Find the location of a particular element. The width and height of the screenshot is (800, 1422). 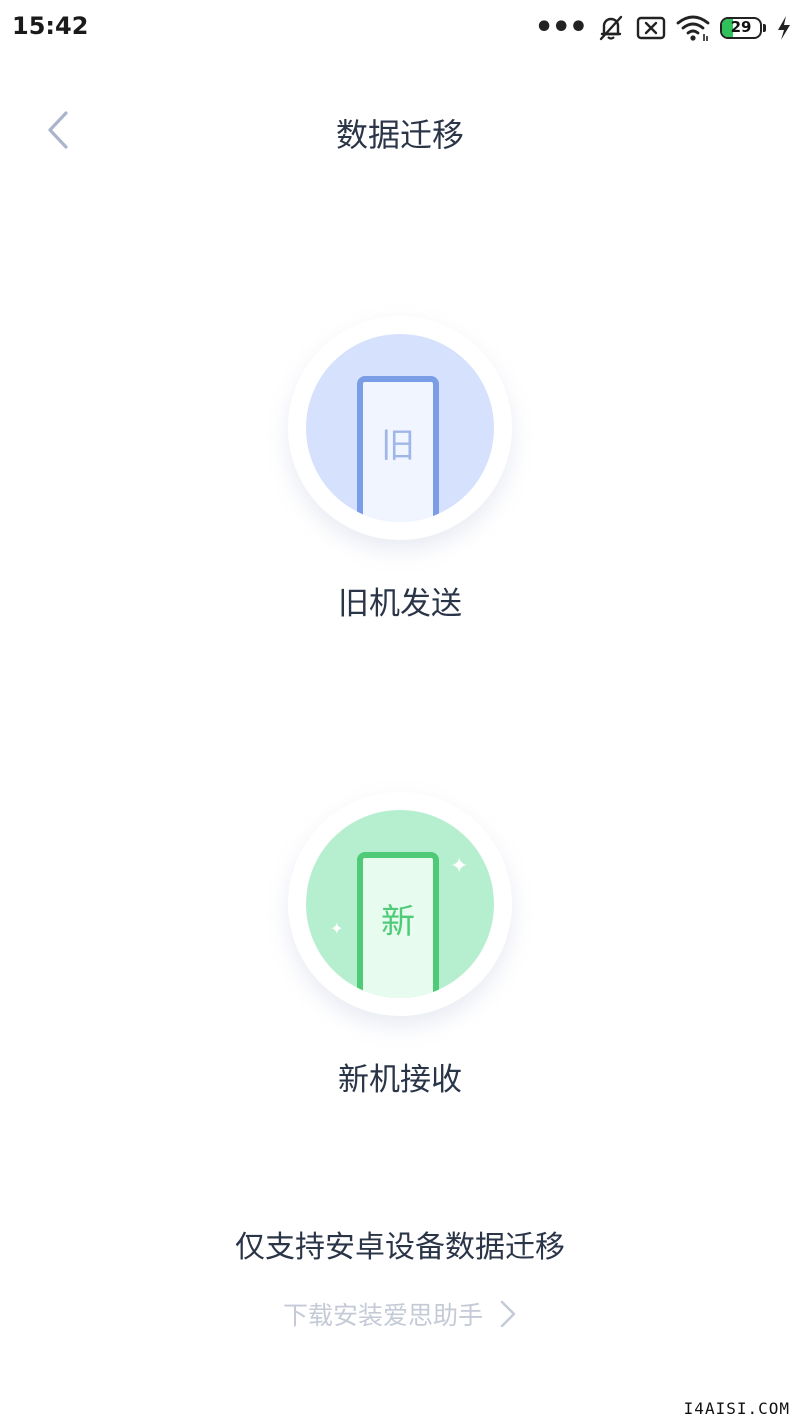

sim-x-icon is located at coordinates (651, 28).